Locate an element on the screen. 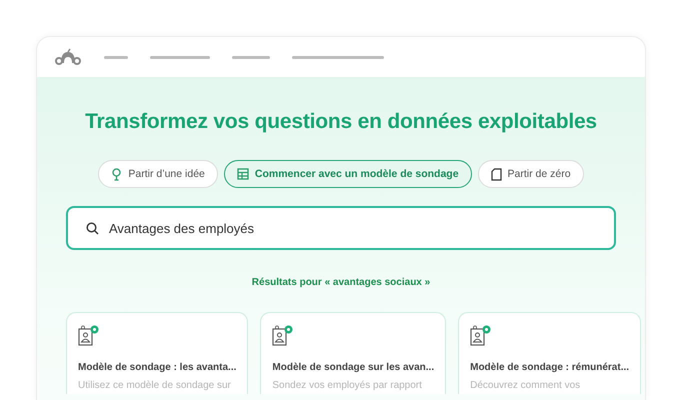 Image resolution: width=682 pixels, height=400 pixels. template-card: Modèle de sondage : les avanta... Utilisez ce modèle de sondage sur is located at coordinates (157, 353).